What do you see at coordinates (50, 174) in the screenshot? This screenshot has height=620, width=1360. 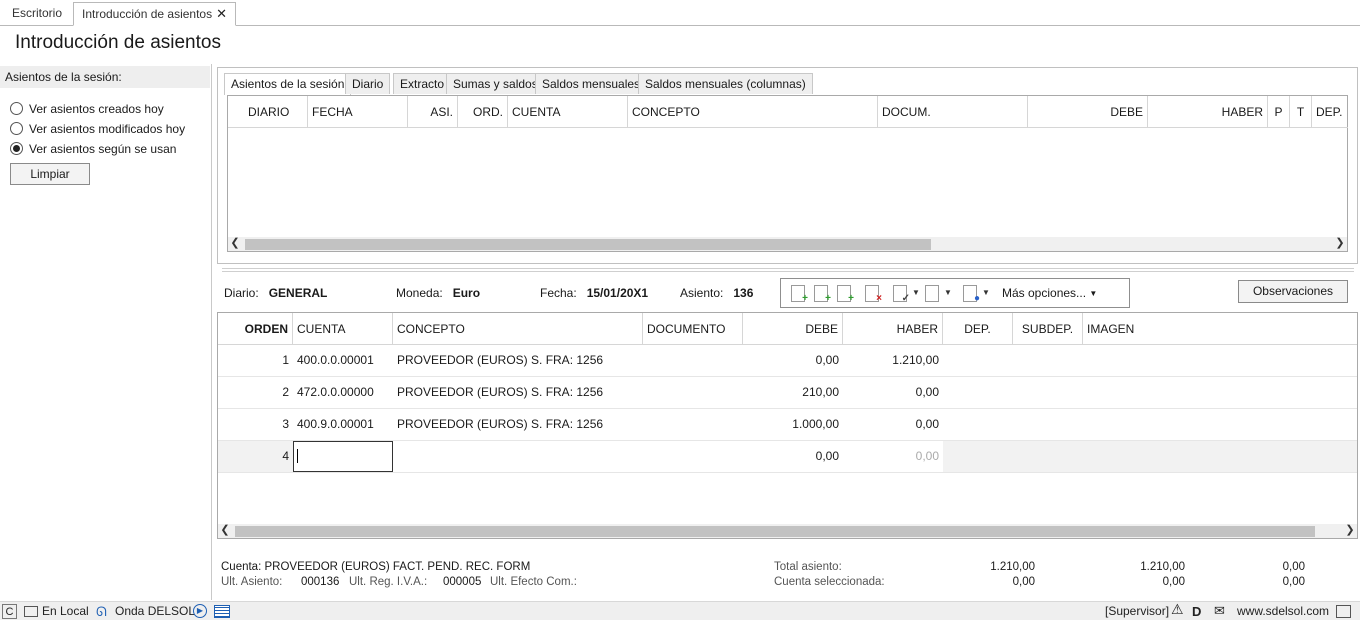 I see `clear-button: Limpiar` at bounding box center [50, 174].